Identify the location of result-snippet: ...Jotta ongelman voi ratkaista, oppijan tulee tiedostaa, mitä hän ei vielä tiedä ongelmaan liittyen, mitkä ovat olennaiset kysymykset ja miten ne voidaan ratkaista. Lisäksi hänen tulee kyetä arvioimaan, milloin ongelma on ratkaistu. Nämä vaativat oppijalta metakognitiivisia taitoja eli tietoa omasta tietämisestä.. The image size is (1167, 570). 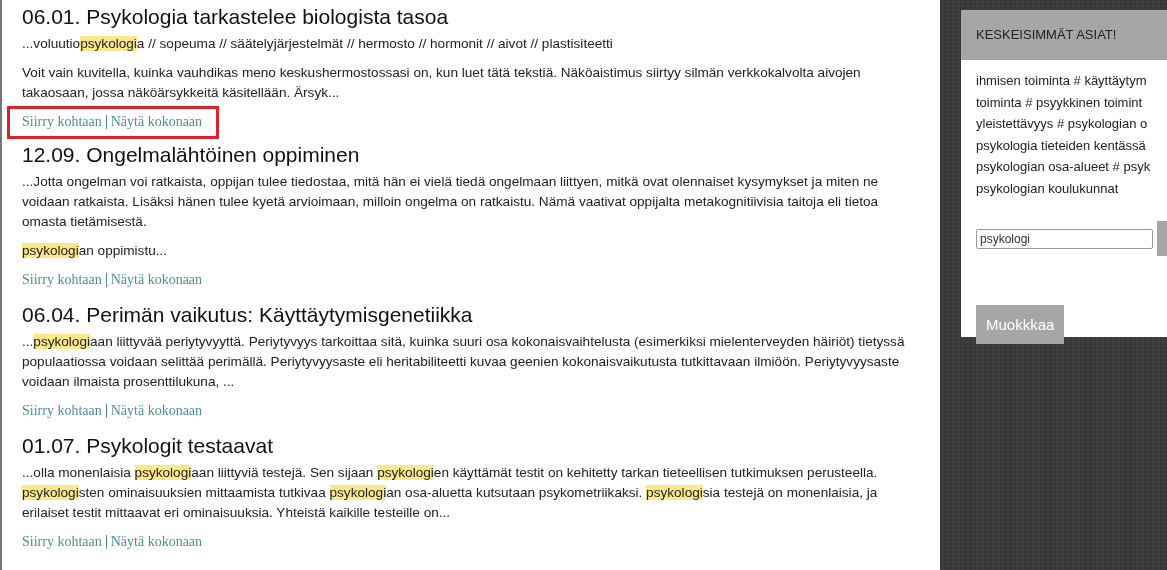
(451, 202).